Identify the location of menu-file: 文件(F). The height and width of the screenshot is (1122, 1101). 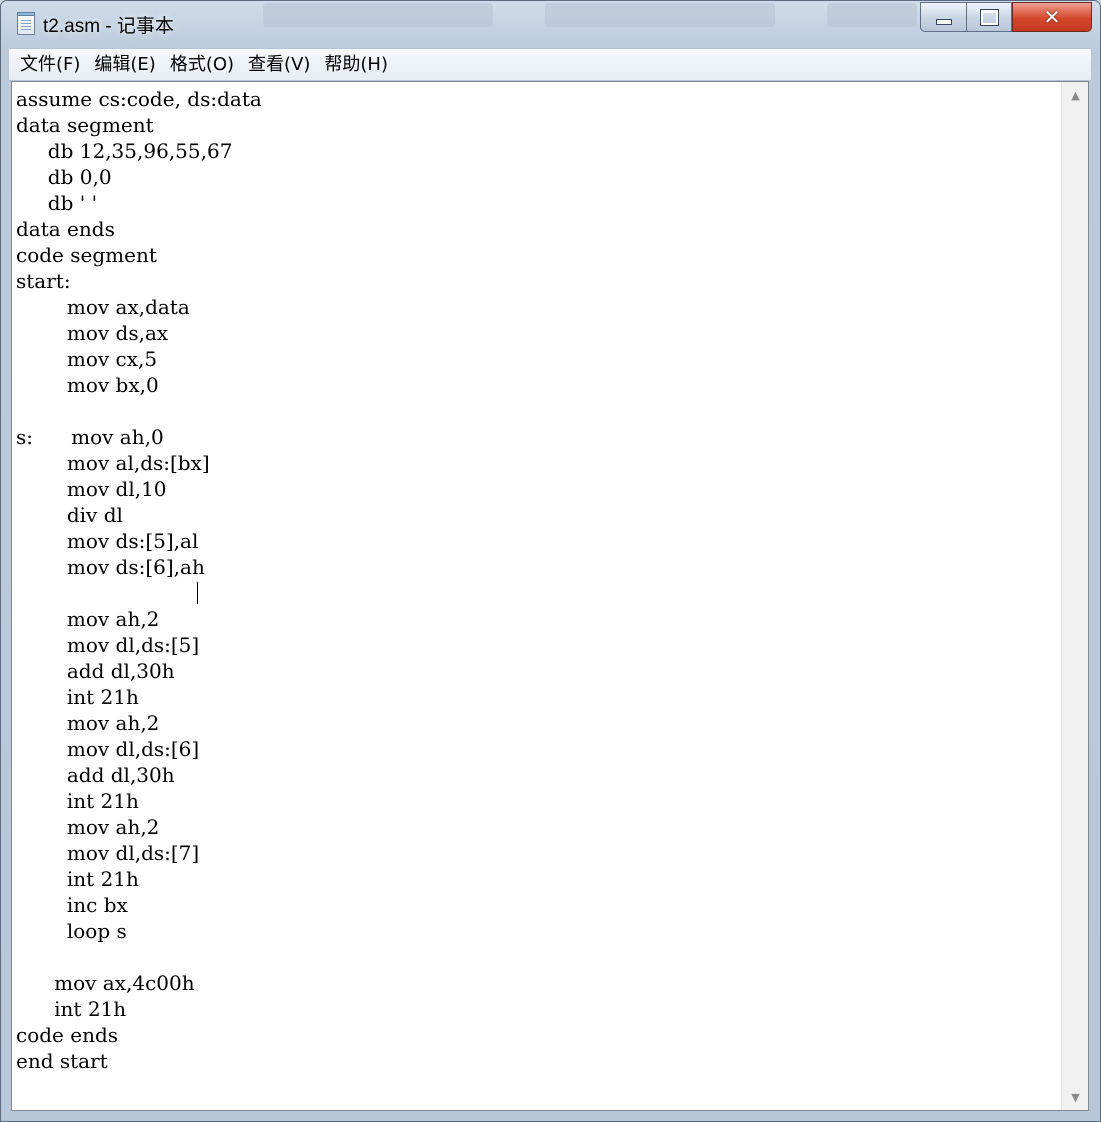
(48, 65).